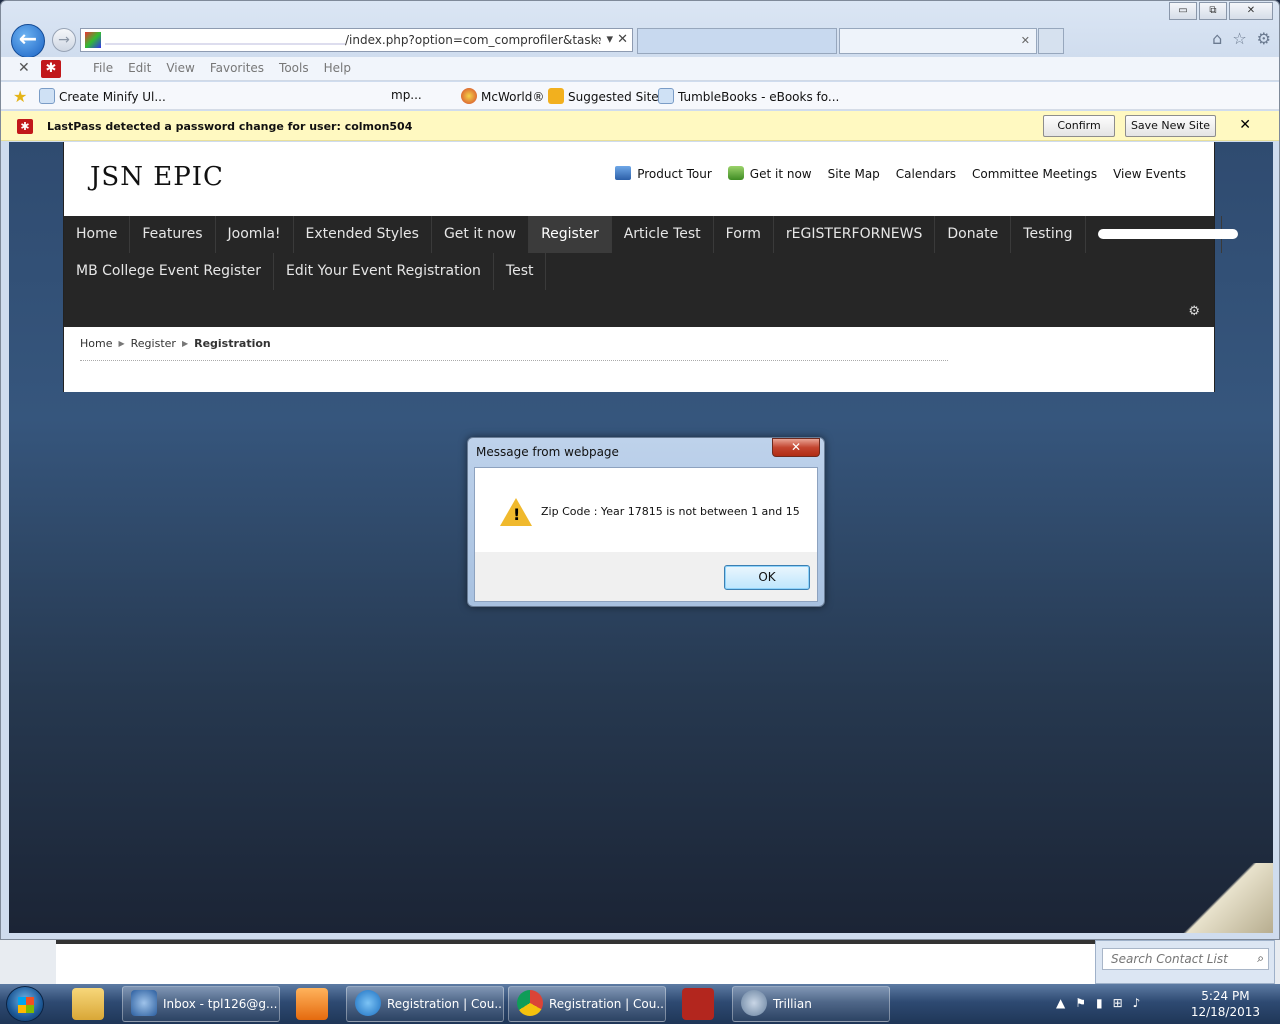 This screenshot has width=1280, height=1024. I want to click on nav-edit-your-event-registration: Edit Your Event Registration, so click(384, 271).